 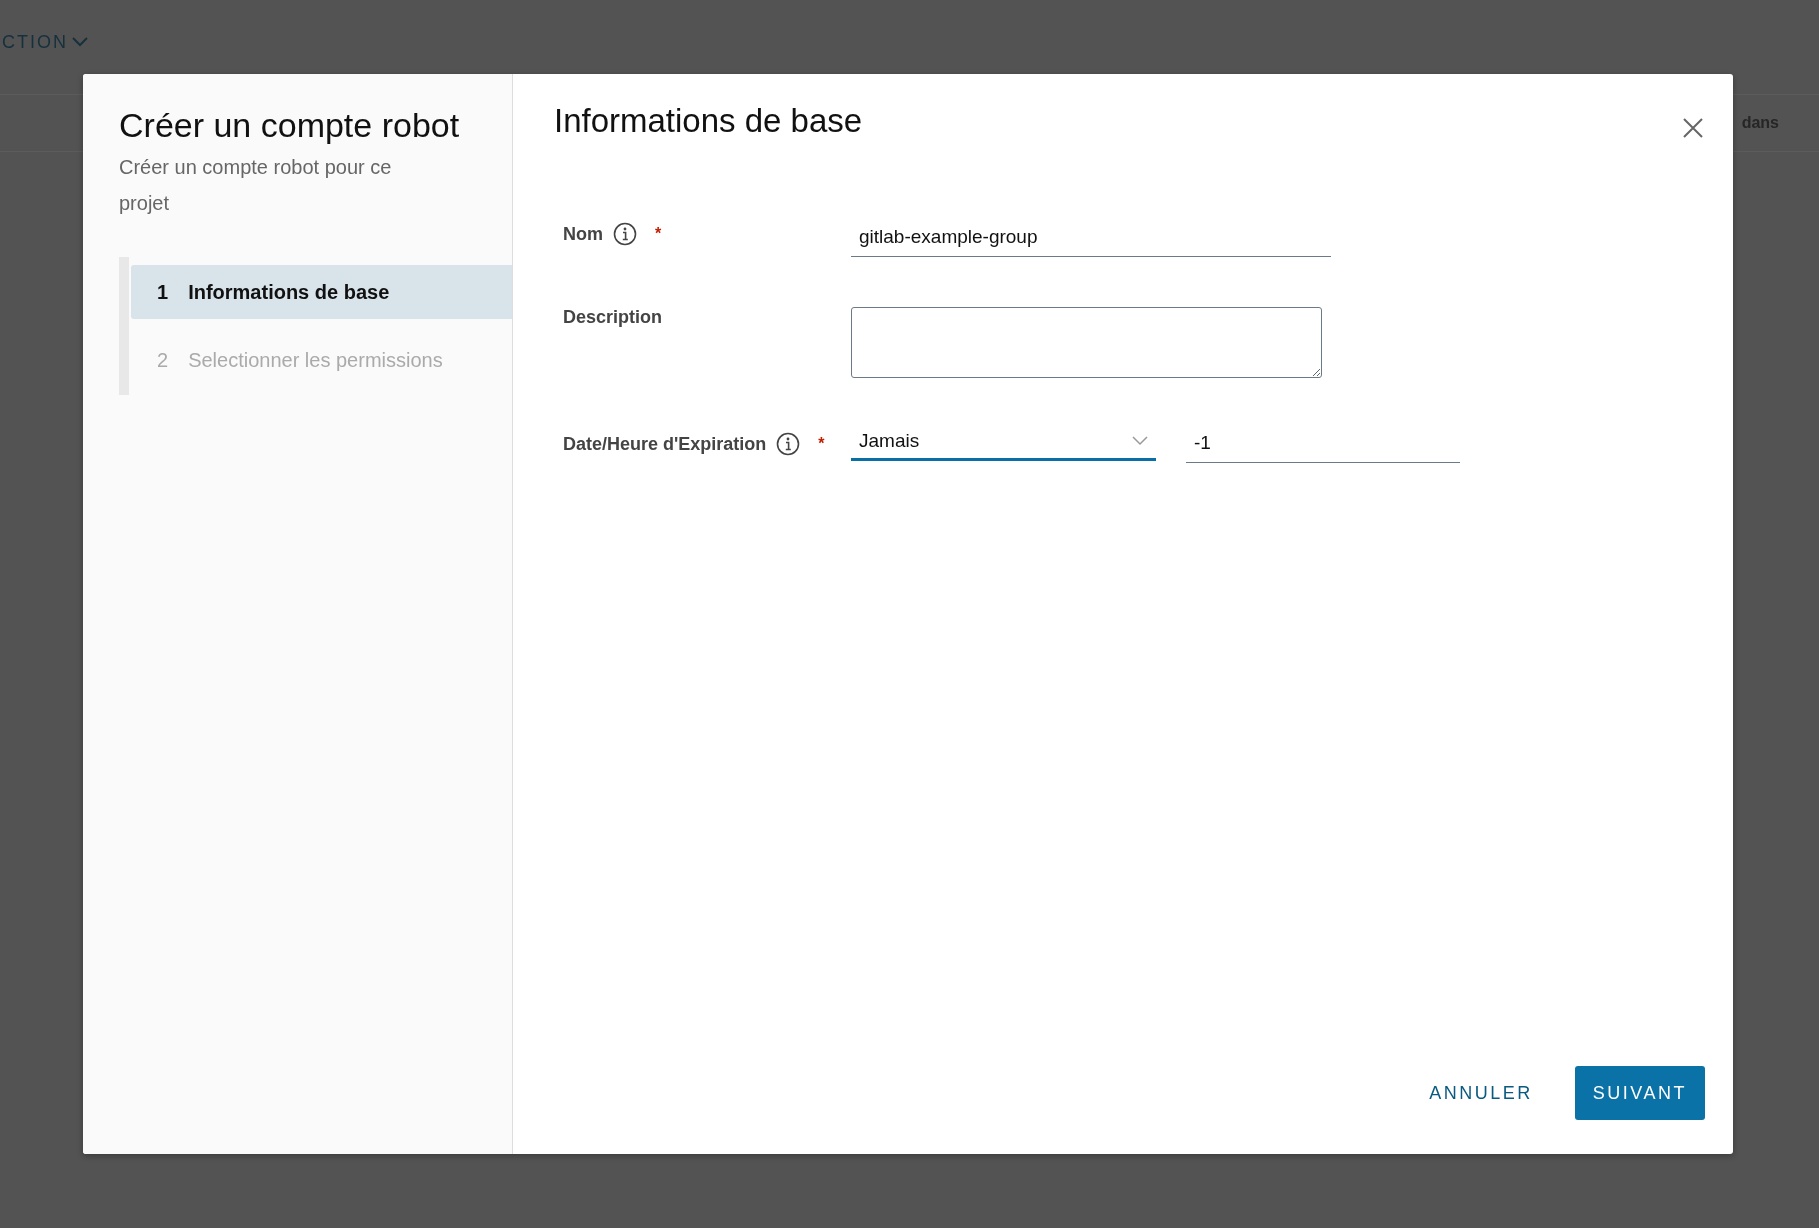 I want to click on name-field: gitlab-example-group, so click(x=1091, y=239).